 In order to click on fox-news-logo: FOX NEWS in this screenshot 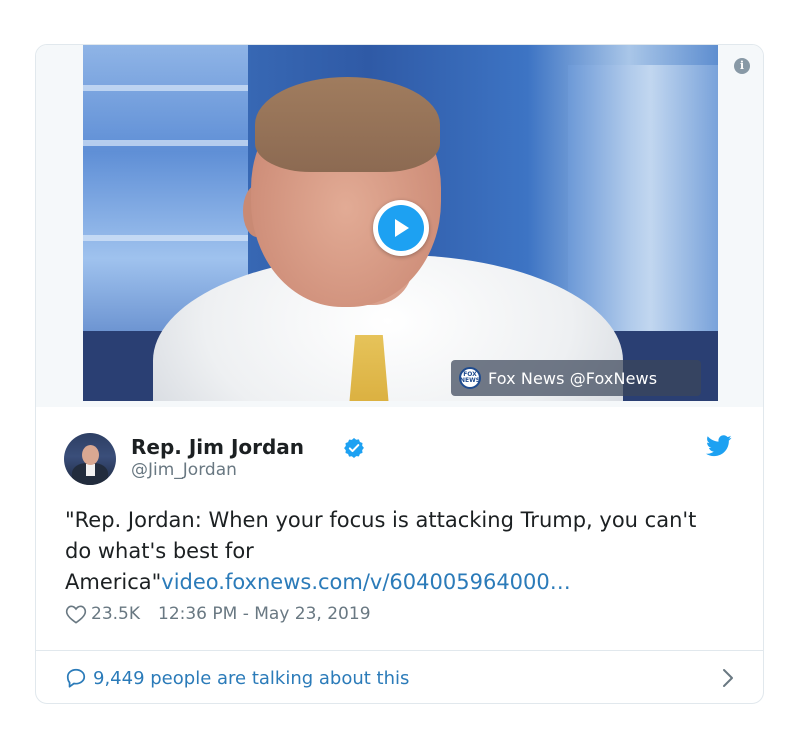, I will do `click(470, 378)`.